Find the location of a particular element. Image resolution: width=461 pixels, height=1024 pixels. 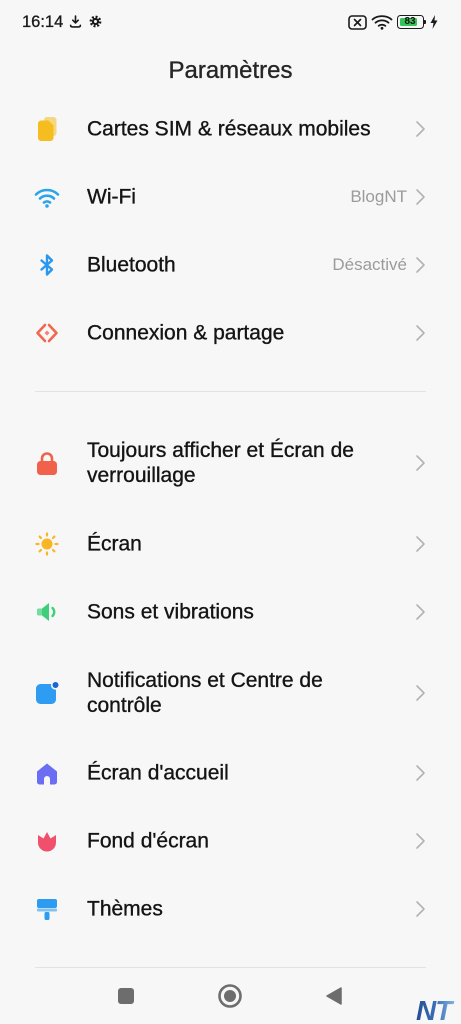

bluetooth-icon is located at coordinates (47, 265).